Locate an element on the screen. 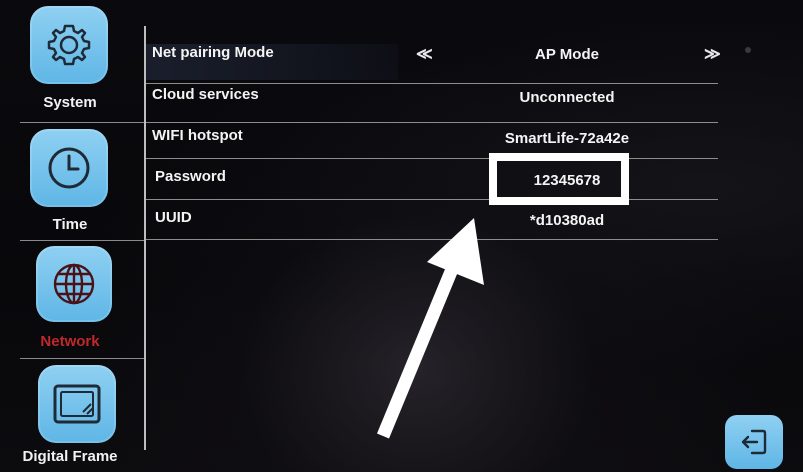 The height and width of the screenshot is (472, 803). exit-button is located at coordinates (754, 442).